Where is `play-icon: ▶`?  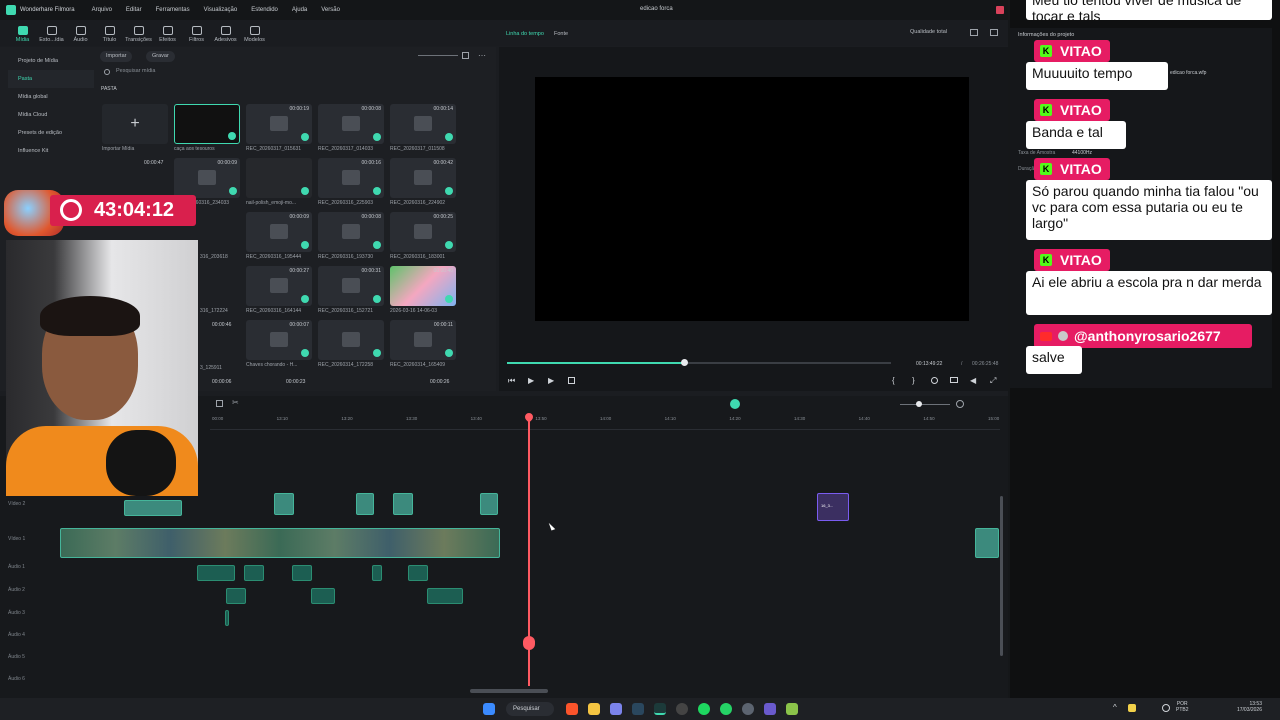 play-icon: ▶ is located at coordinates (551, 380).